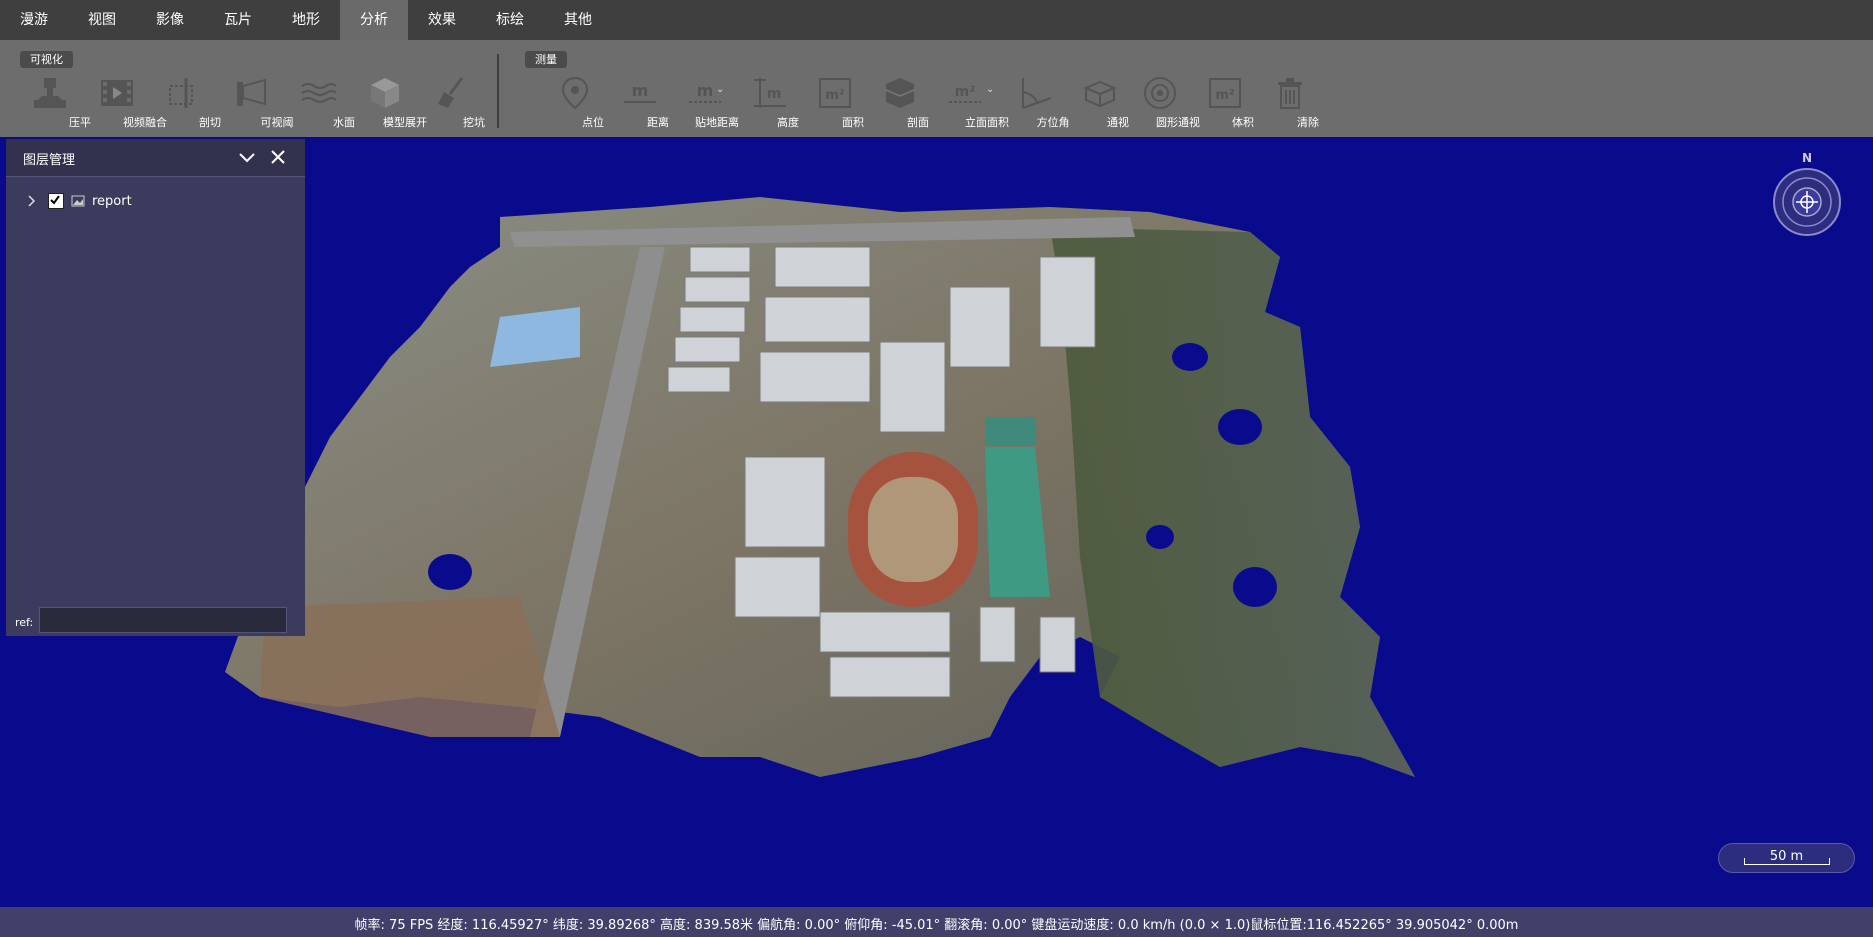  I want to click on menu-analysis: 分析, so click(374, 20).